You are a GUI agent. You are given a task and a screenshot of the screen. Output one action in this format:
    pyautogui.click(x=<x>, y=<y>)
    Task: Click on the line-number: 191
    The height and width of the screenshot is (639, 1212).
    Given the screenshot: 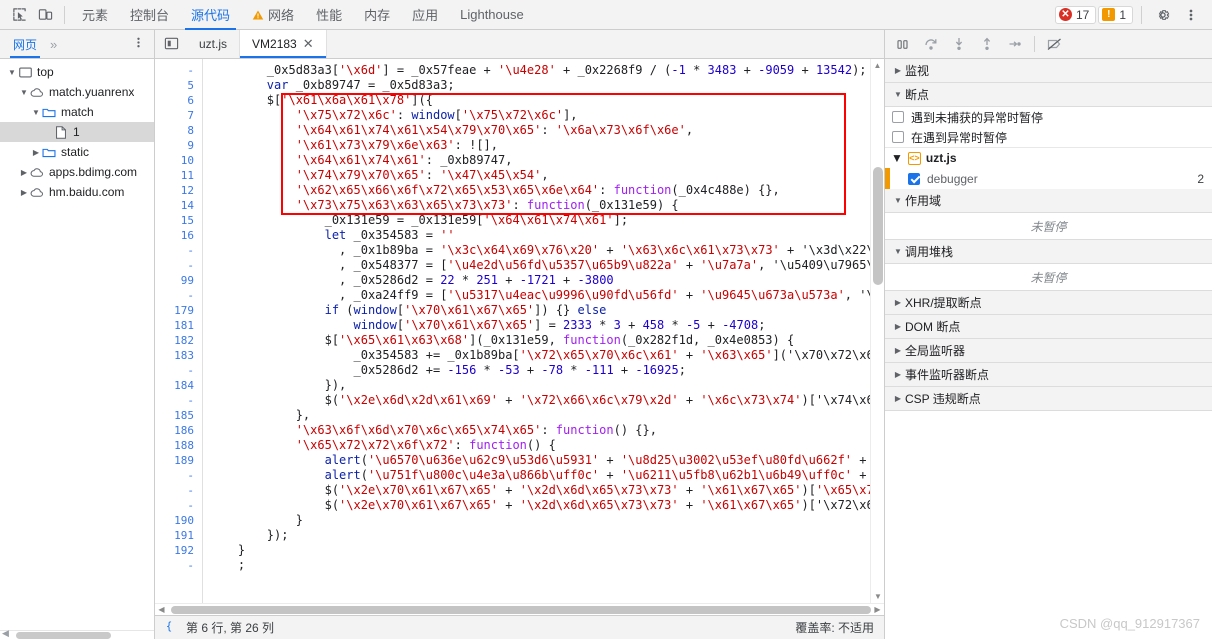 What is the action you would take?
    pyautogui.click(x=178, y=535)
    